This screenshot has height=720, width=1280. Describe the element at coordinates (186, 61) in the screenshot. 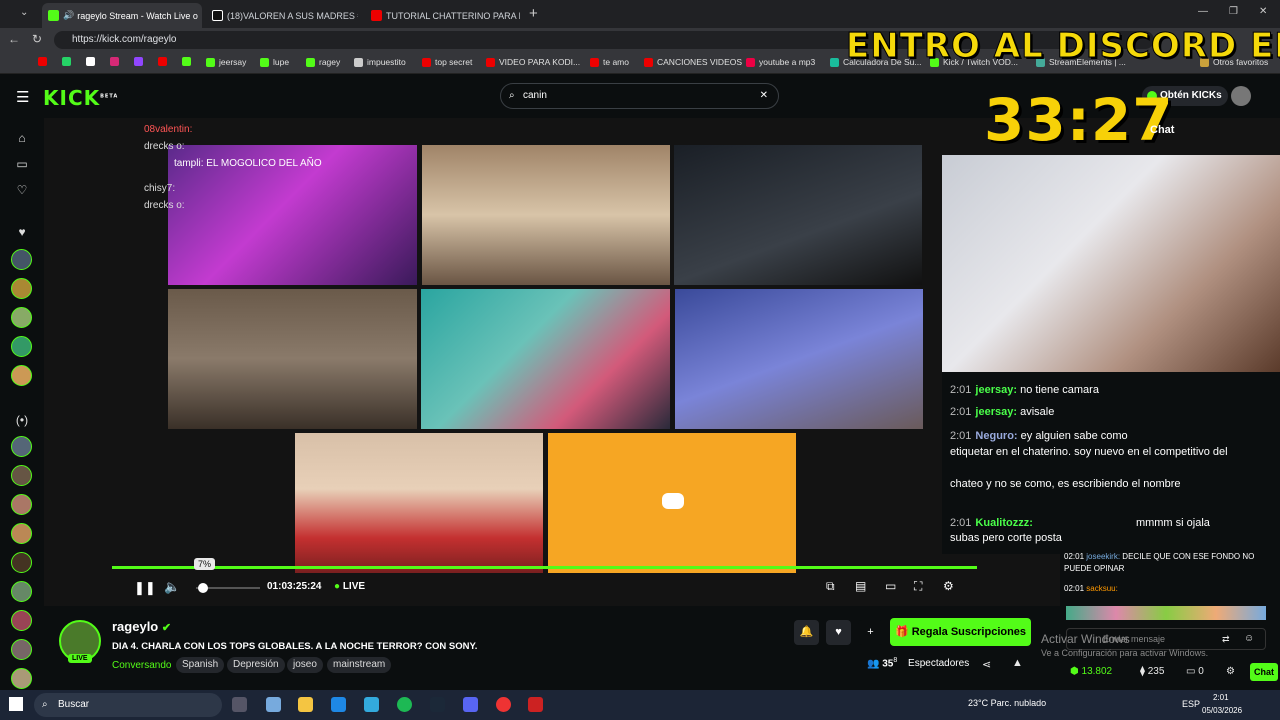

I see `kick-icon` at that location.